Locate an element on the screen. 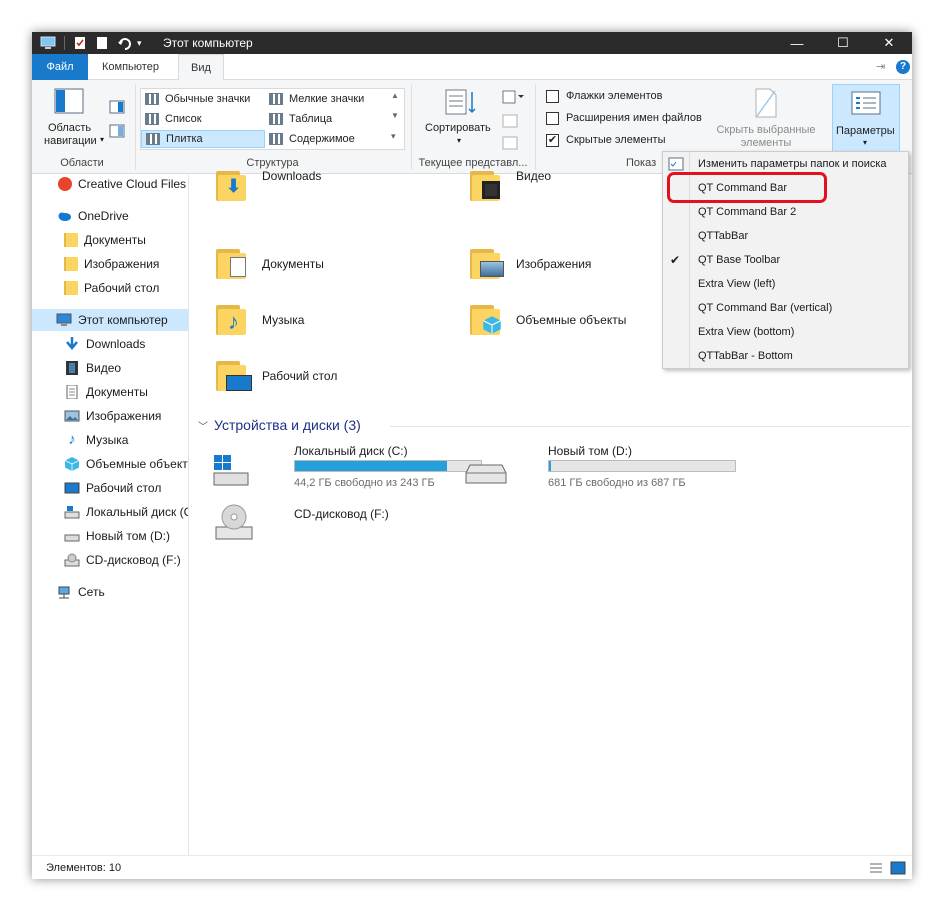 This screenshot has height=911, width=944. large-icons-icon is located at coordinates (152, 99).